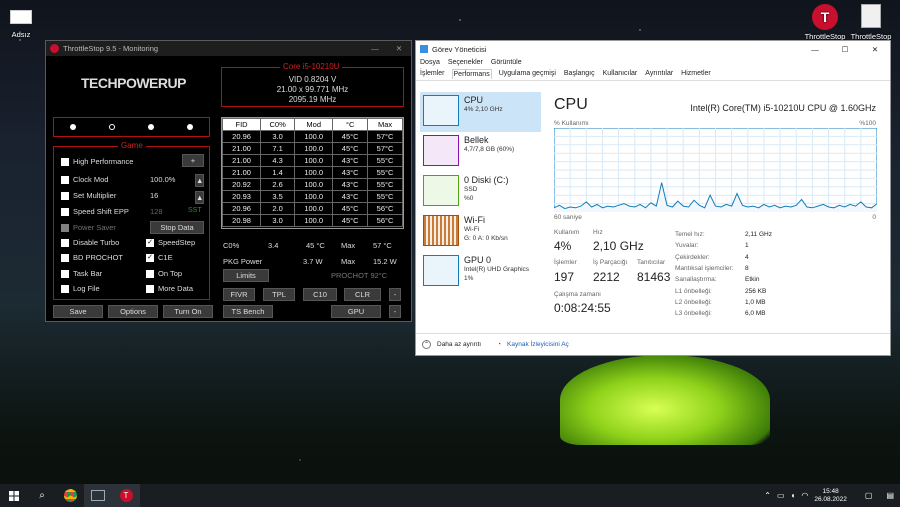 The height and width of the screenshot is (507, 900). Describe the element at coordinates (459, 344) in the screenshot. I see `fewer-details-link: Daha az ayrıntı` at that location.